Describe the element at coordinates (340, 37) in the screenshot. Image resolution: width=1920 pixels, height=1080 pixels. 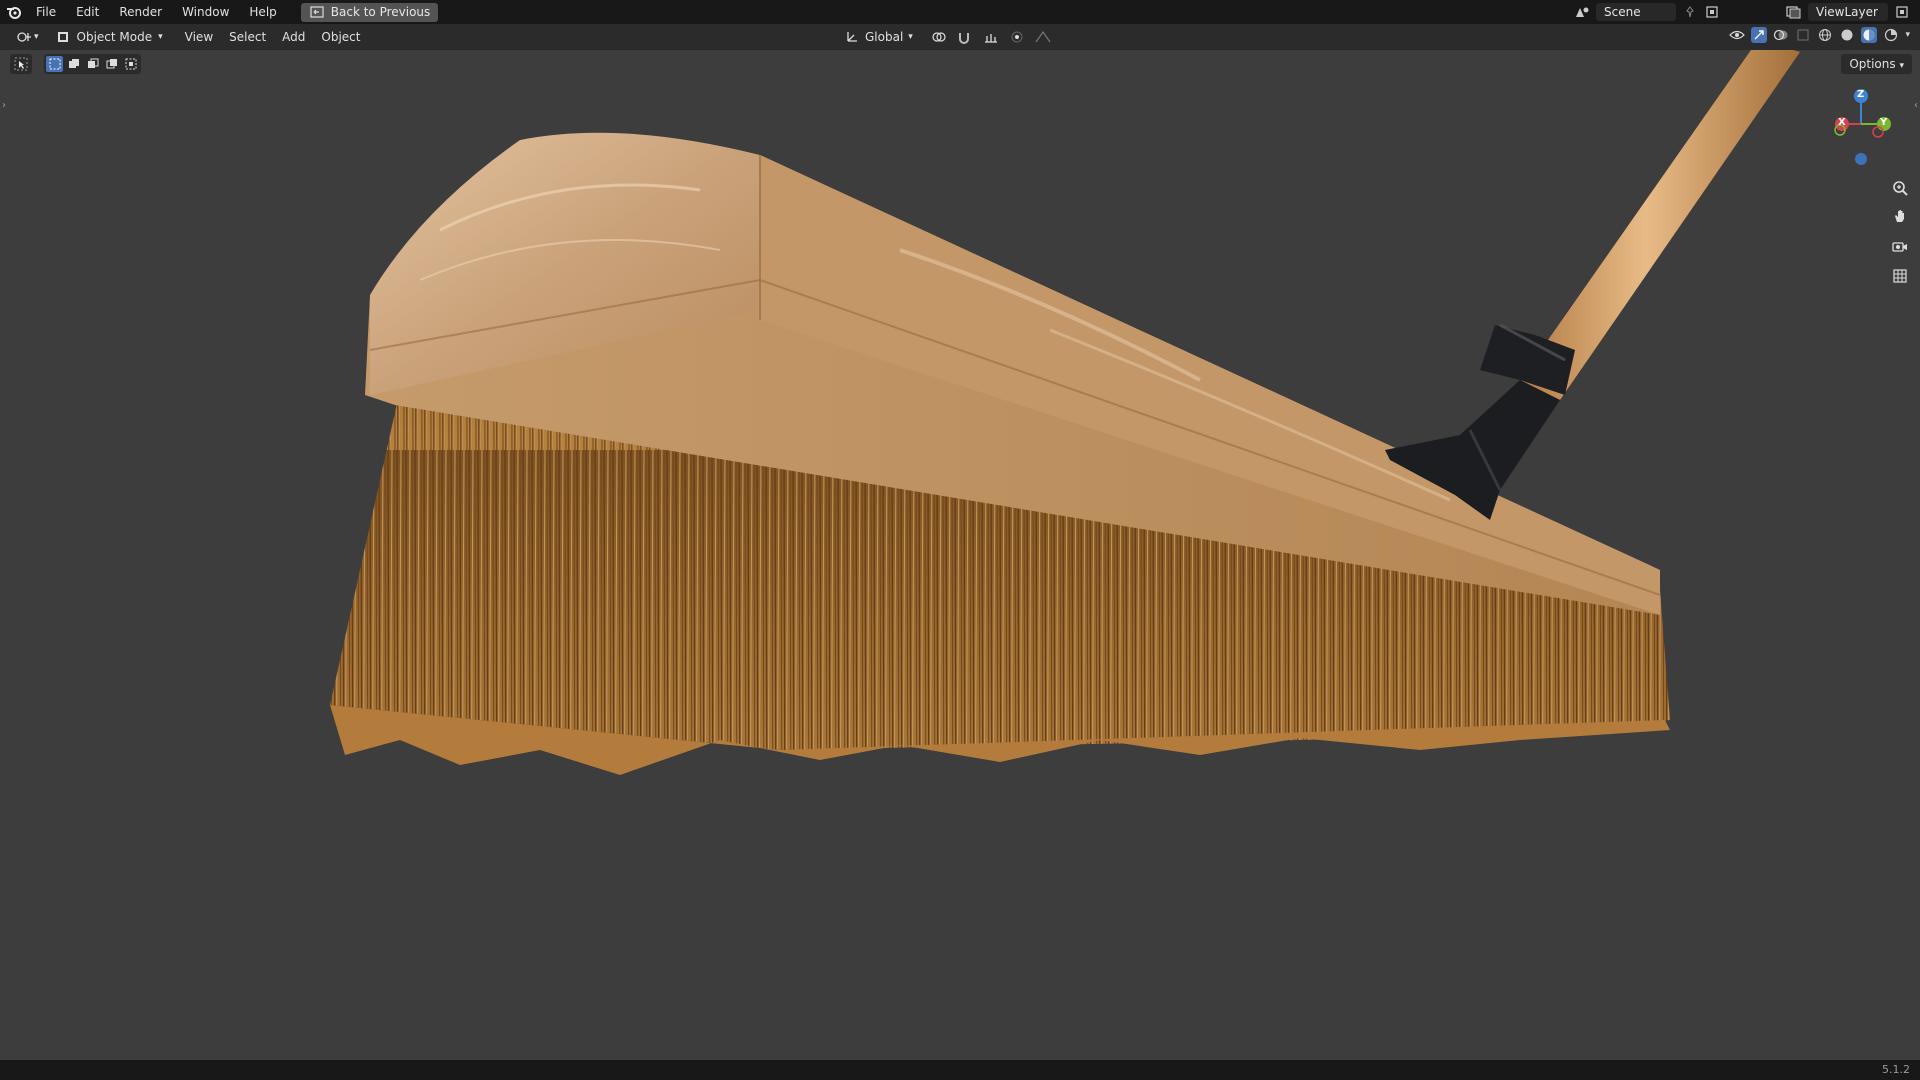
I see `menu-object: Object` at that location.